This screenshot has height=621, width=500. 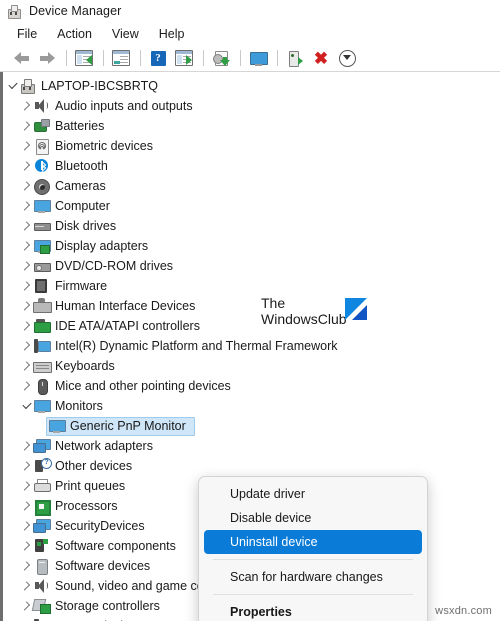 I want to click on context-menu-item-update-driver: Update driver, so click(x=313, y=494).